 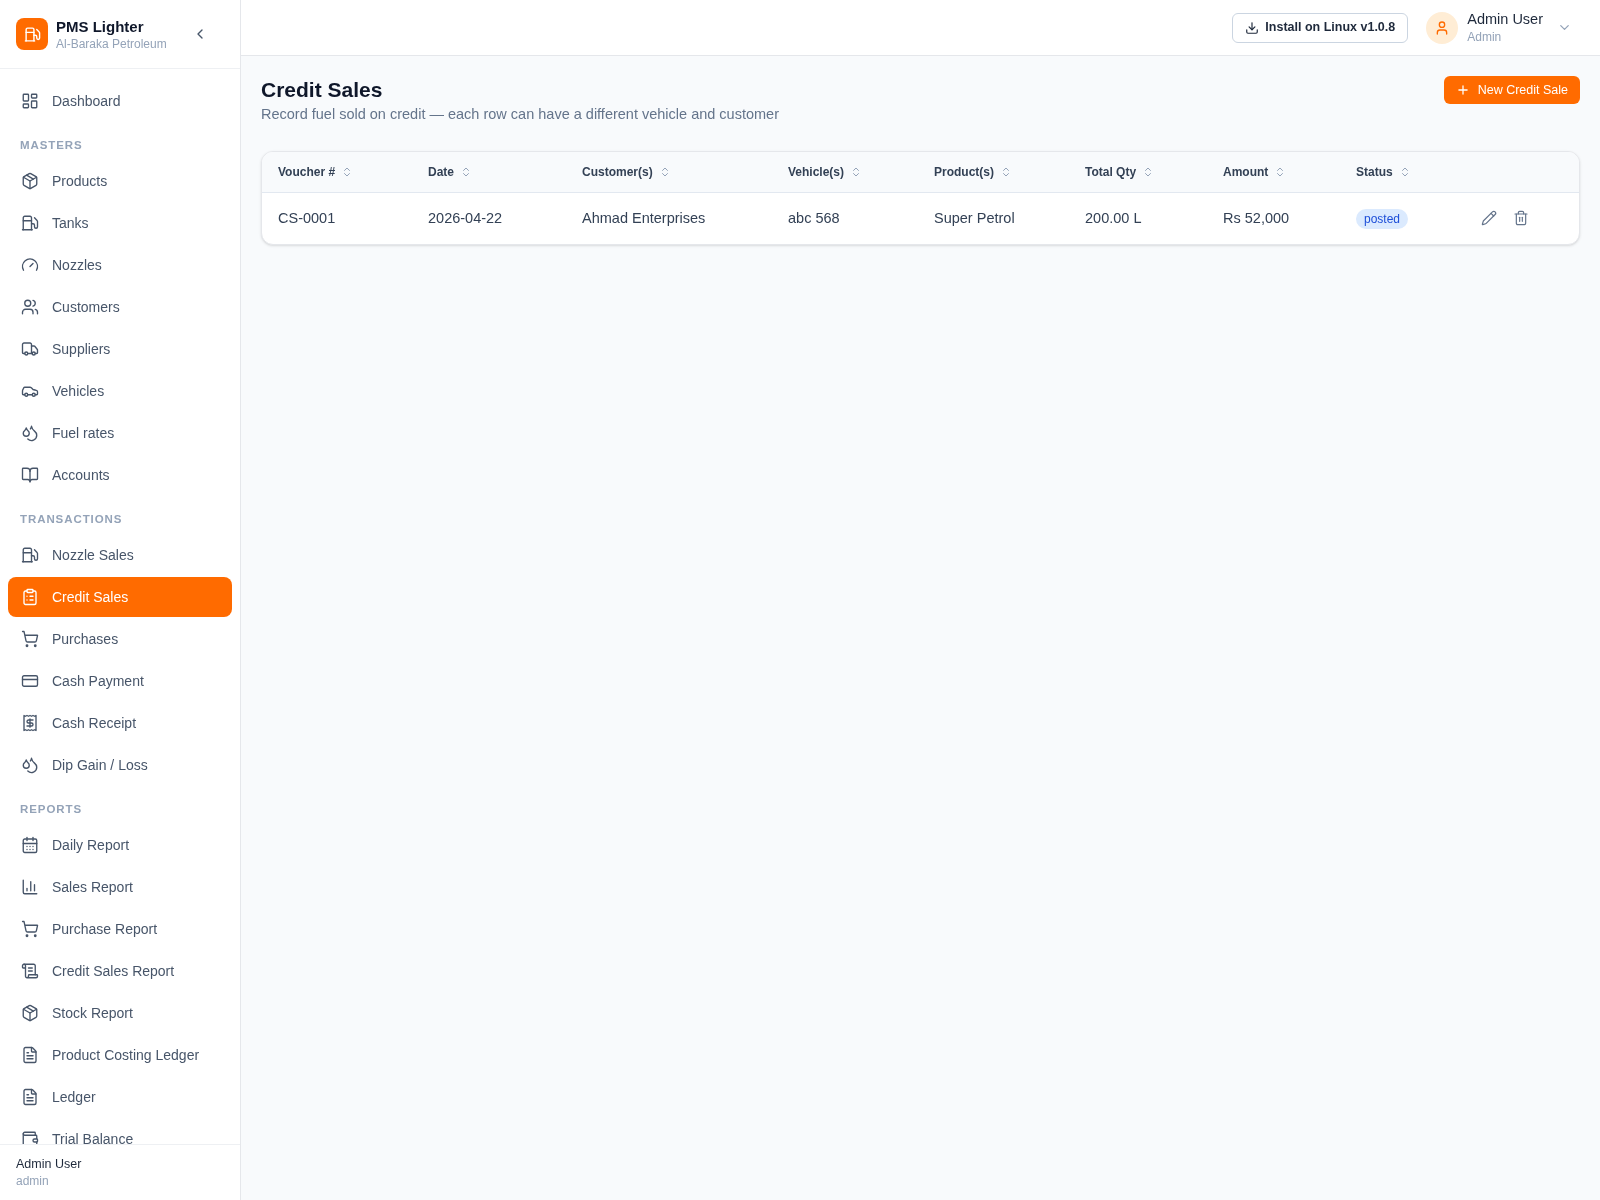 I want to click on column-header: Customer(s), so click(x=626, y=171).